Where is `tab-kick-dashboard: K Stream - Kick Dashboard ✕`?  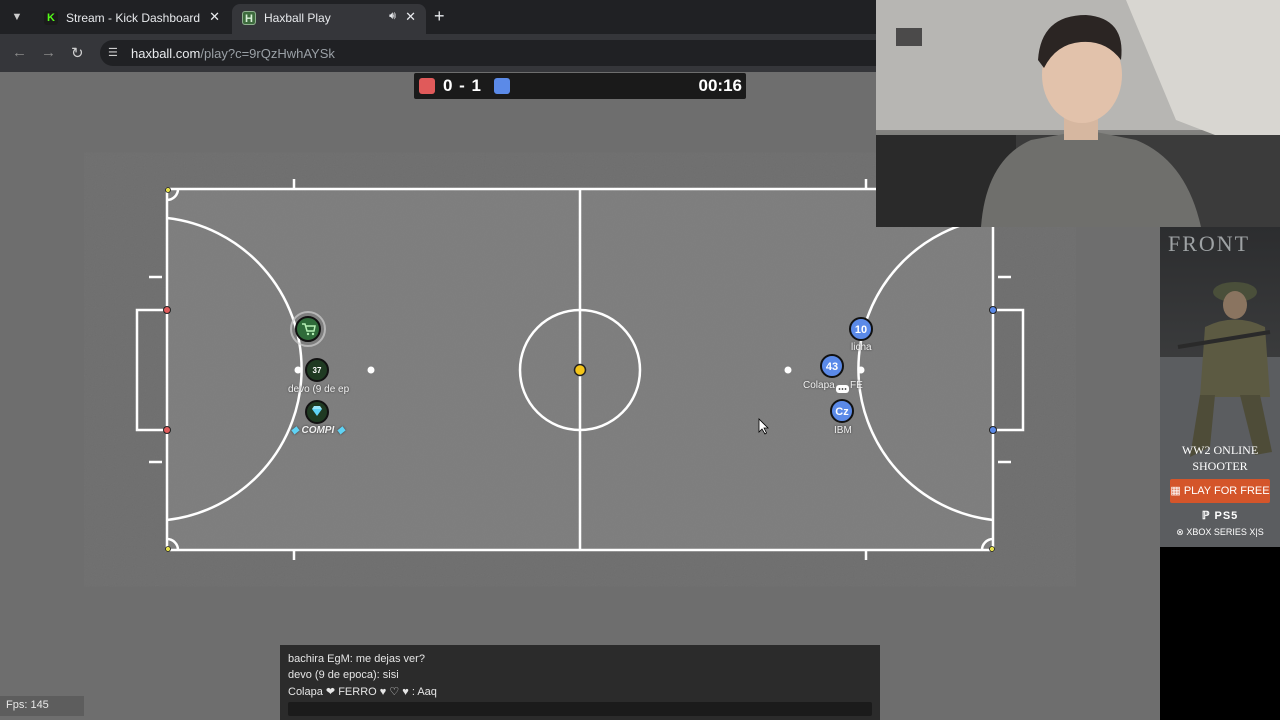
tab-kick-dashboard: K Stream - Kick Dashboard ✕ is located at coordinates (132, 19).